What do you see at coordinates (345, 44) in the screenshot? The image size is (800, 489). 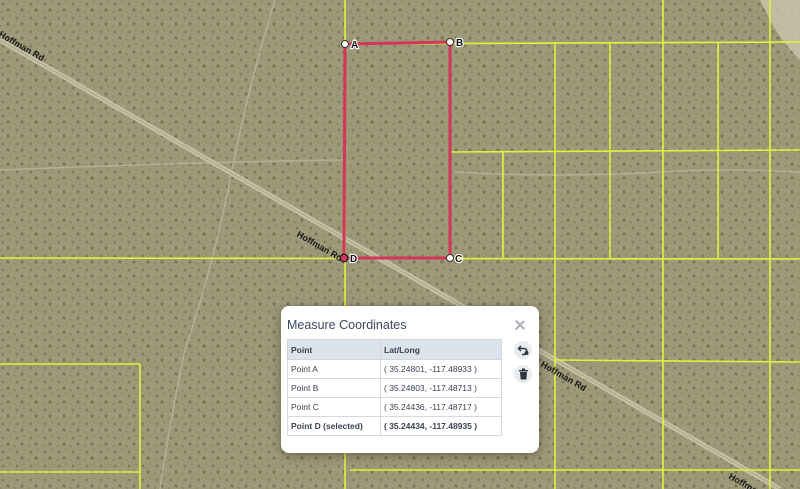 I see `point-a-marker` at bounding box center [345, 44].